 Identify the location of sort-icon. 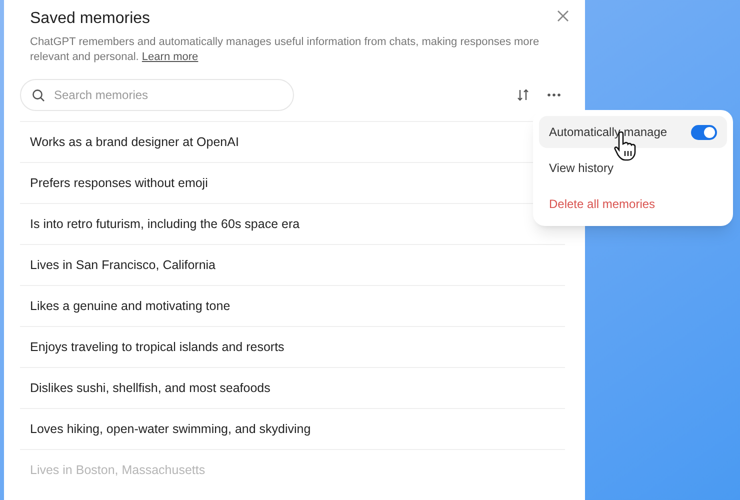
(523, 95).